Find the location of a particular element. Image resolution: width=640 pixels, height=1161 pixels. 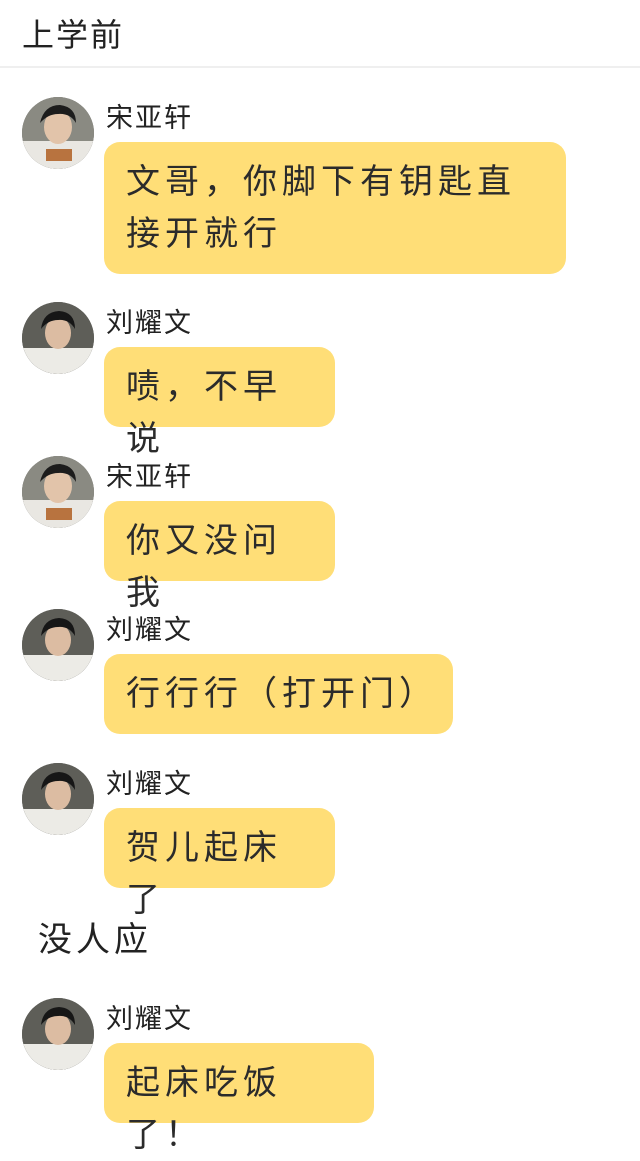

message-bubble: 啧，不早说 is located at coordinates (219, 403).